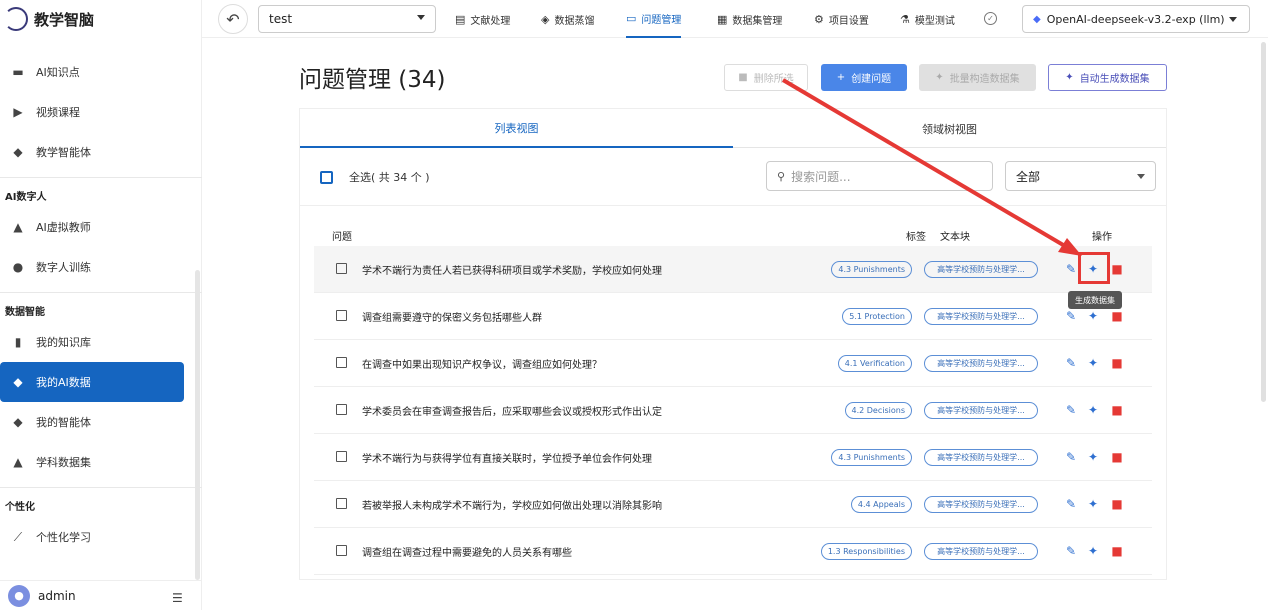  Describe the element at coordinates (927, 19) in the screenshot. I see `tab-model-test: ⚗ 模型测试` at that location.